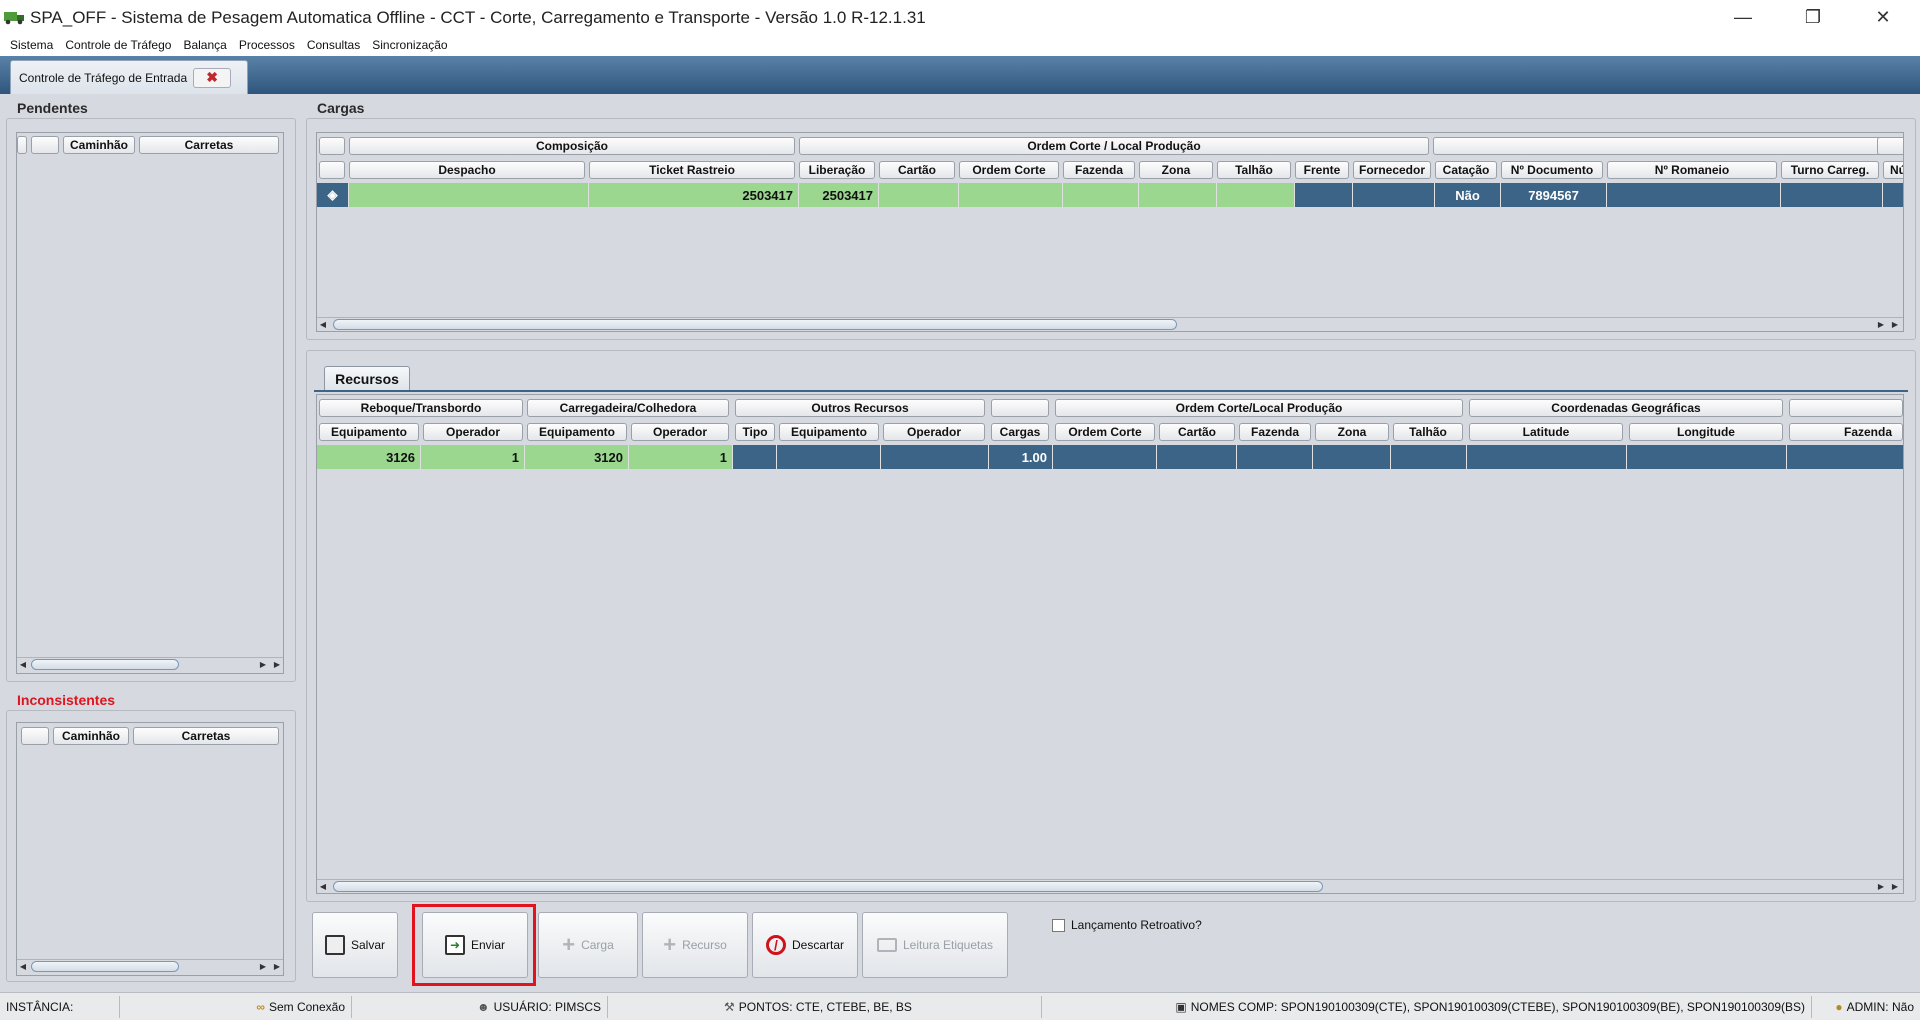 This screenshot has height=1020, width=1920. Describe the element at coordinates (204, 45) in the screenshot. I see `menu-balanca: Balança` at that location.